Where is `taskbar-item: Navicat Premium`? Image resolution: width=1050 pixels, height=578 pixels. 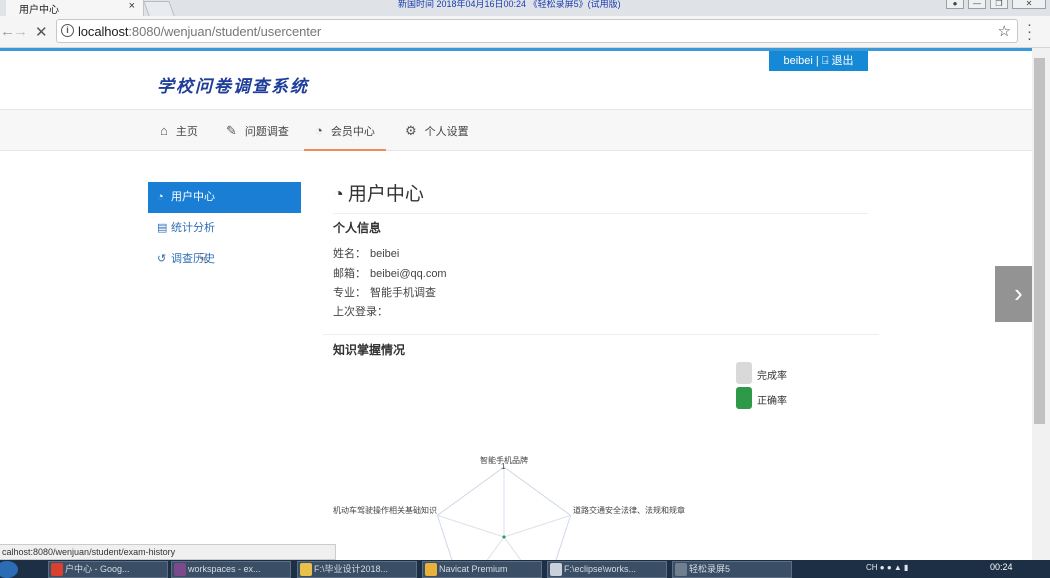 taskbar-item: Navicat Premium is located at coordinates (482, 569).